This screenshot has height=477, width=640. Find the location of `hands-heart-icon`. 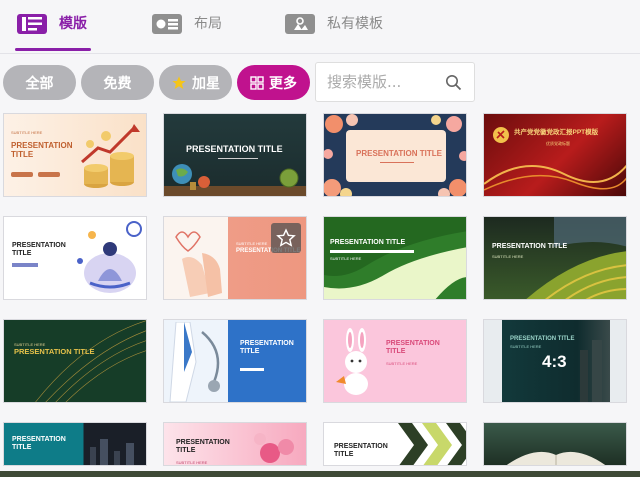

hands-heart-icon is located at coordinates (198, 264).